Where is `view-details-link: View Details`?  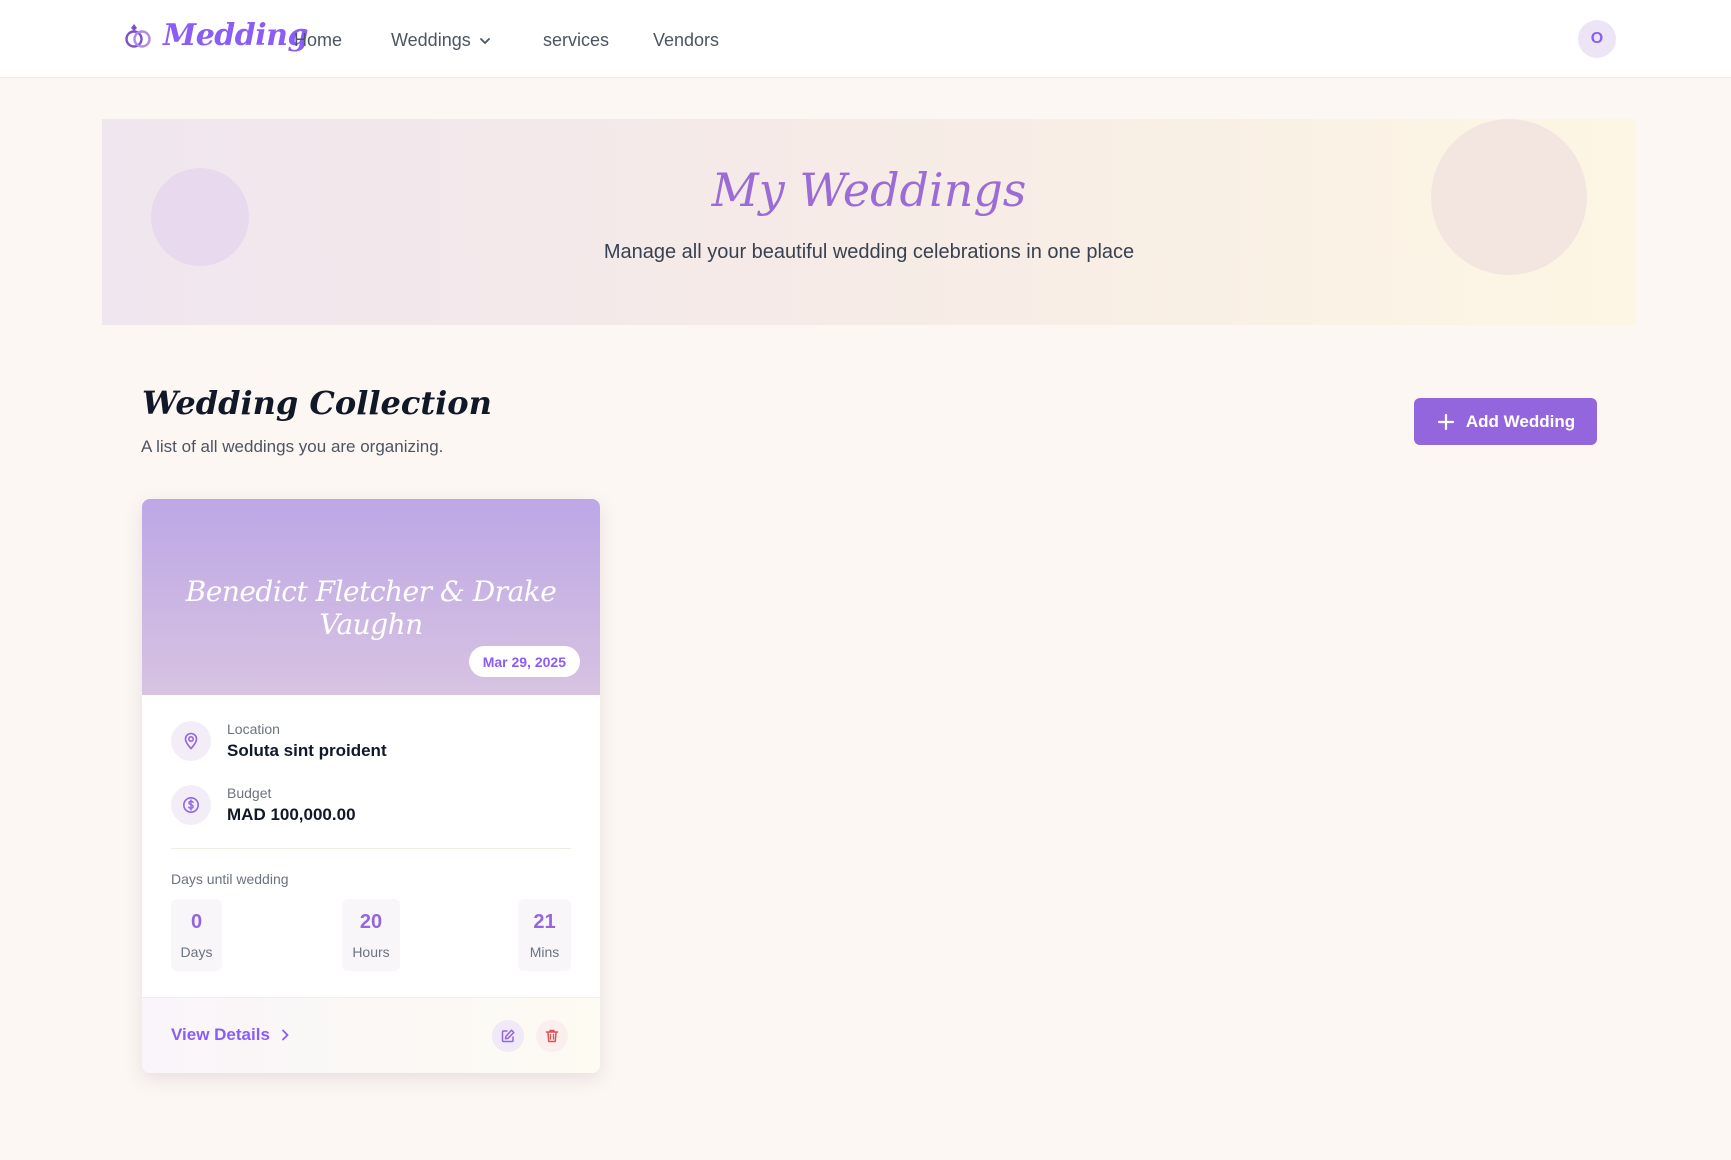 view-details-link: View Details is located at coordinates (231, 1035).